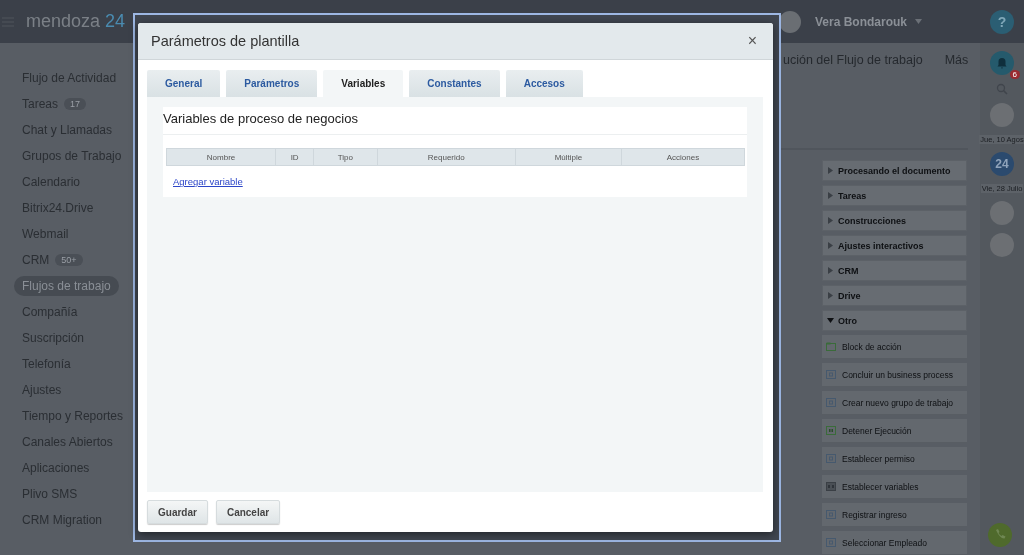 The height and width of the screenshot is (555, 1024). I want to click on column-header: Tipo, so click(345, 157).